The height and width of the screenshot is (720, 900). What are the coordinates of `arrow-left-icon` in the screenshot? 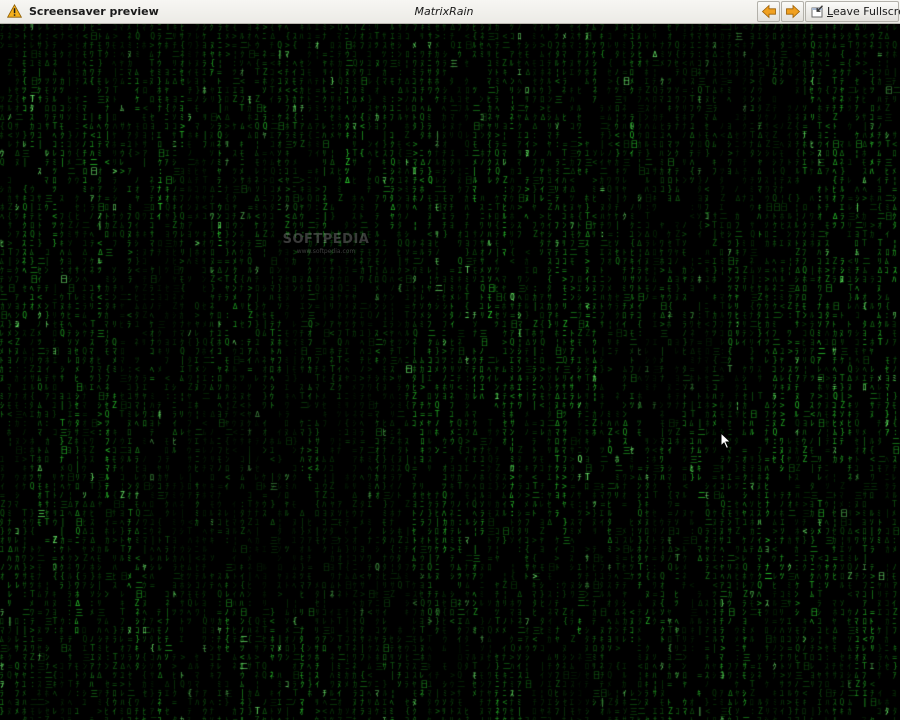 It's located at (768, 11).